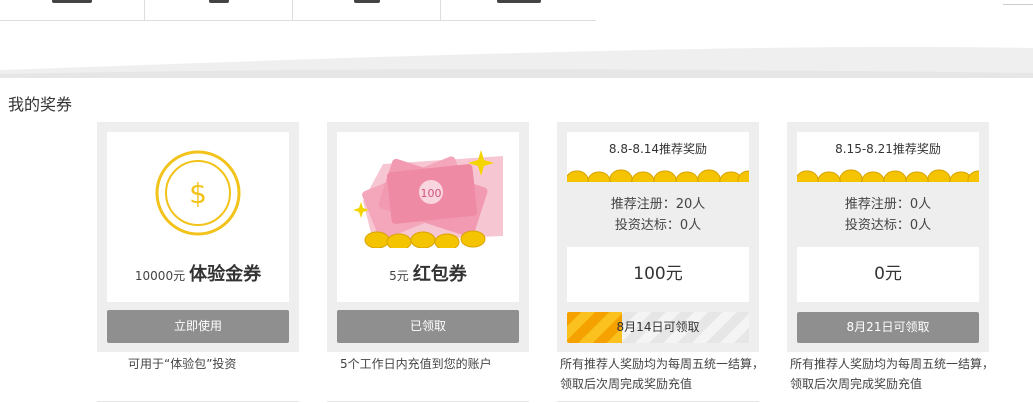 Image resolution: width=1033 pixels, height=403 pixels. Describe the element at coordinates (416, 364) in the screenshot. I see `voucher-note: 5个工作日内充值到您的账户` at that location.